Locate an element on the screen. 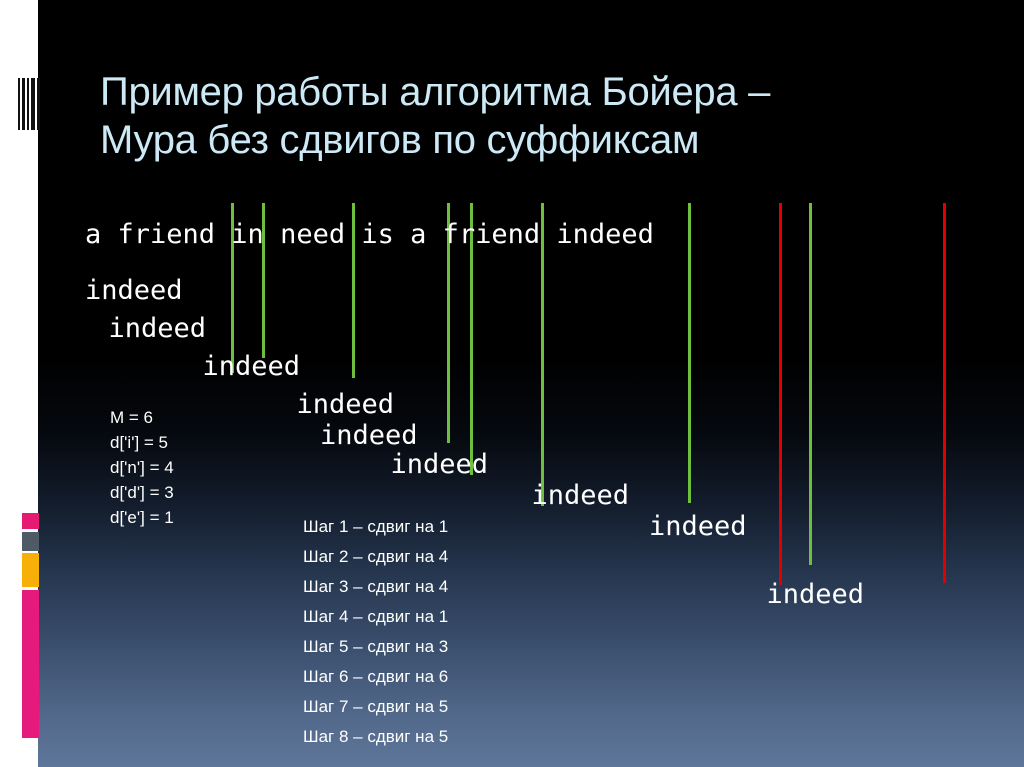  pattern-attempt-1: indeed is located at coordinates (134, 290).